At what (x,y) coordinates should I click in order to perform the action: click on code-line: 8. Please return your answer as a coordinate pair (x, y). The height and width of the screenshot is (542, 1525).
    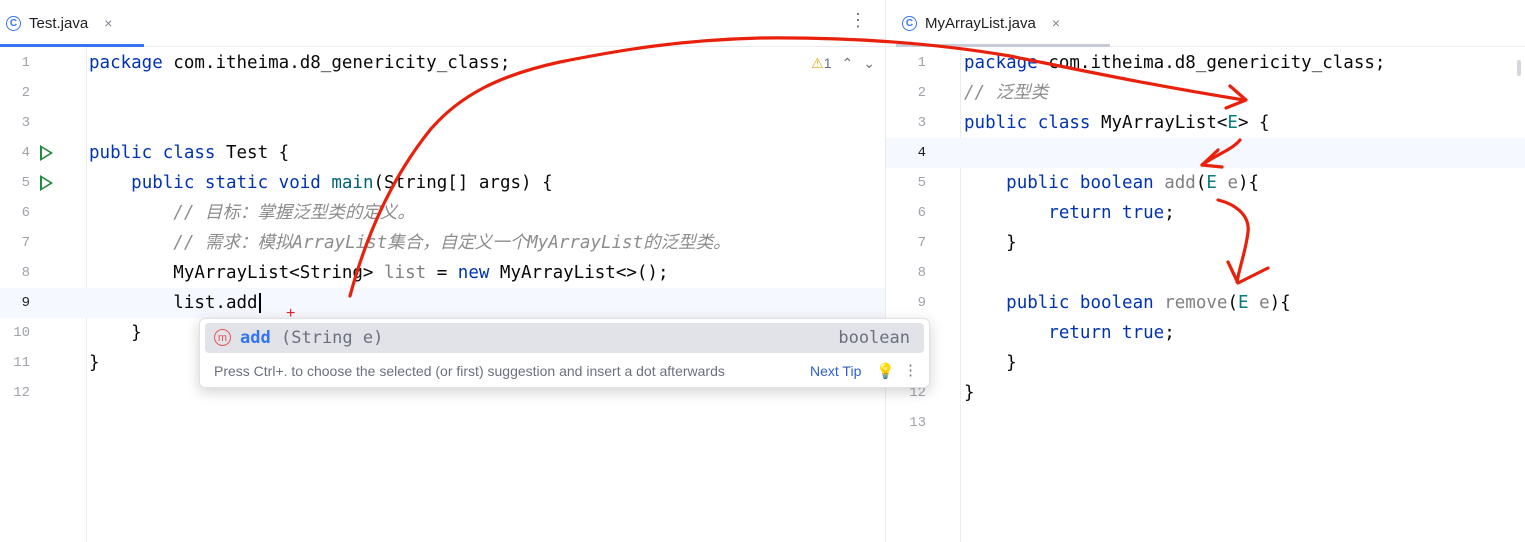
    Looking at the image, I should click on (1205, 273).